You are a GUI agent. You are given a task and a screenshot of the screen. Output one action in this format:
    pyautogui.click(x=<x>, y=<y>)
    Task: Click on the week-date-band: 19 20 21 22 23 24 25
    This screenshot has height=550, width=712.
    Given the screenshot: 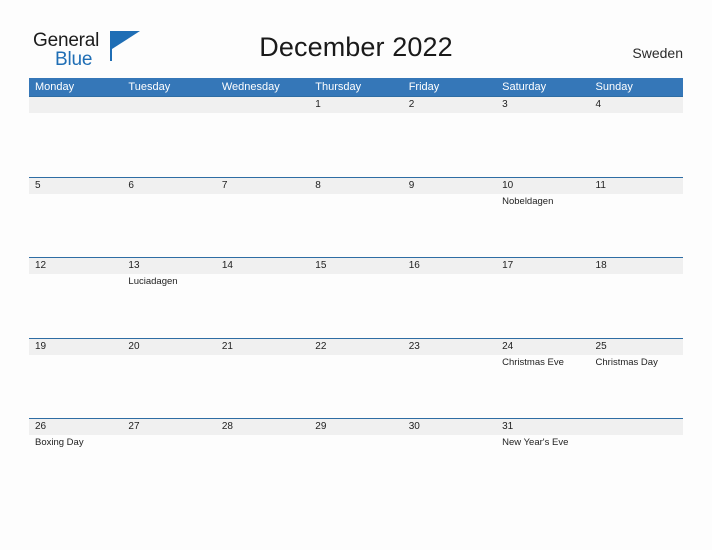 What is the action you would take?
    pyautogui.click(x=356, y=346)
    